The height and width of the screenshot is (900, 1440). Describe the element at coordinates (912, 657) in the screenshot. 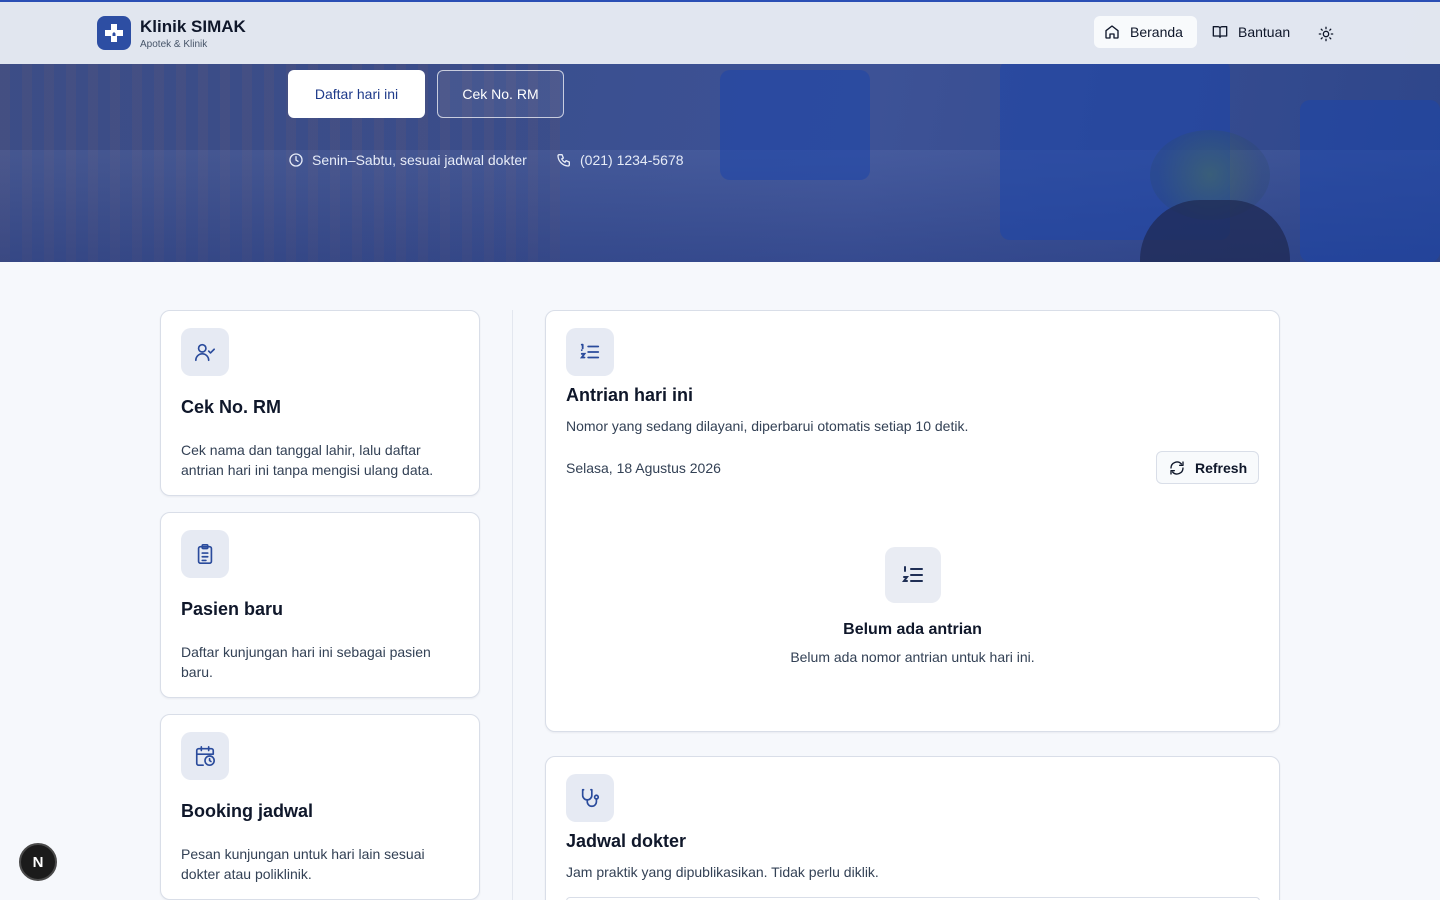

I see `empty-state-description: Belum ada nomor antrian untuk hari ini.` at that location.